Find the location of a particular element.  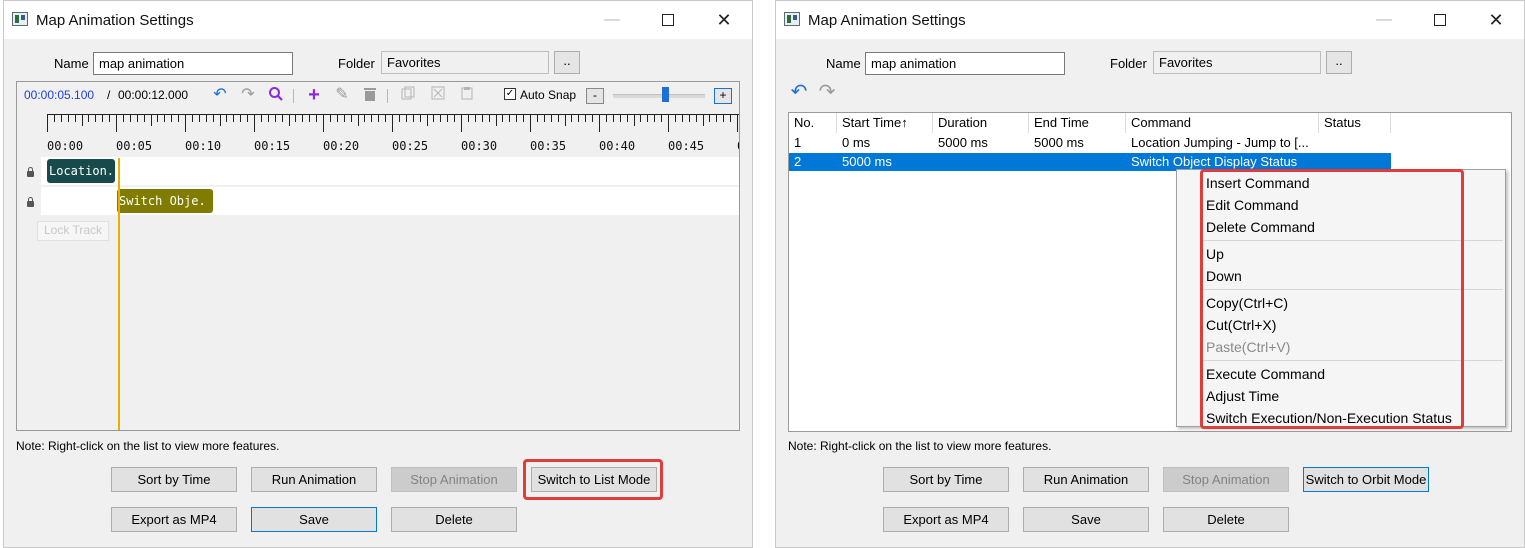

menu-item-execute-command: Execute Command is located at coordinates (1265, 374).